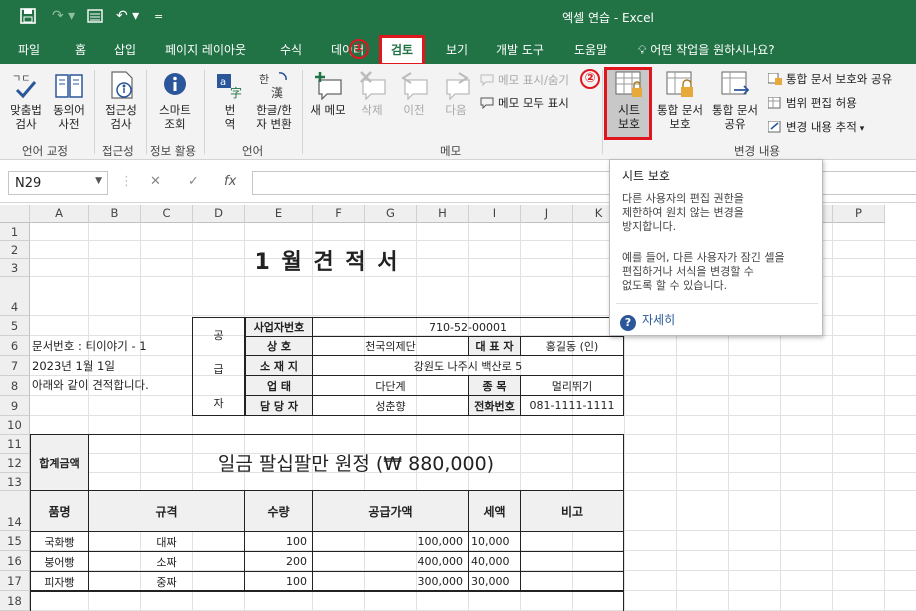  I want to click on translate-button: a字 번 역, so click(230, 100).